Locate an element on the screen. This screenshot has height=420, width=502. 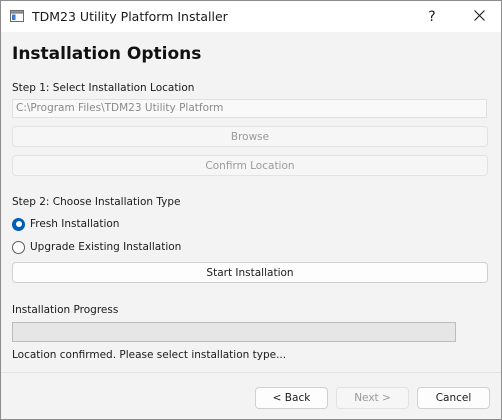
radio-fresh-installation: Fresh Installation is located at coordinates (65, 224).